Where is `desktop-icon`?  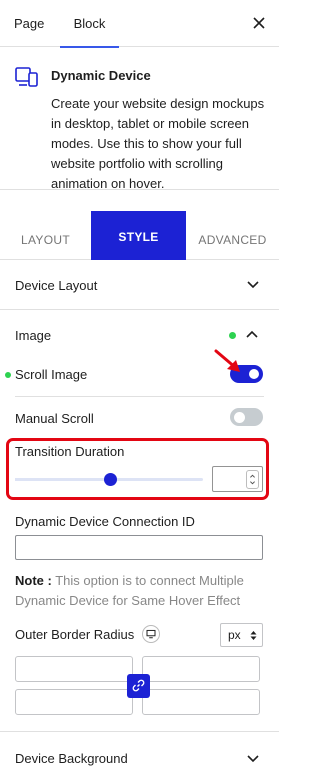
desktop-icon is located at coordinates (151, 634).